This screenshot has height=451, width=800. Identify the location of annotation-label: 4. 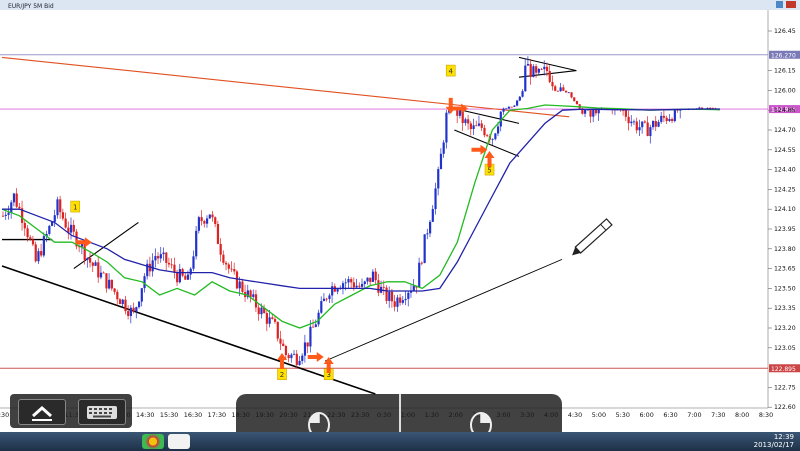
(451, 72).